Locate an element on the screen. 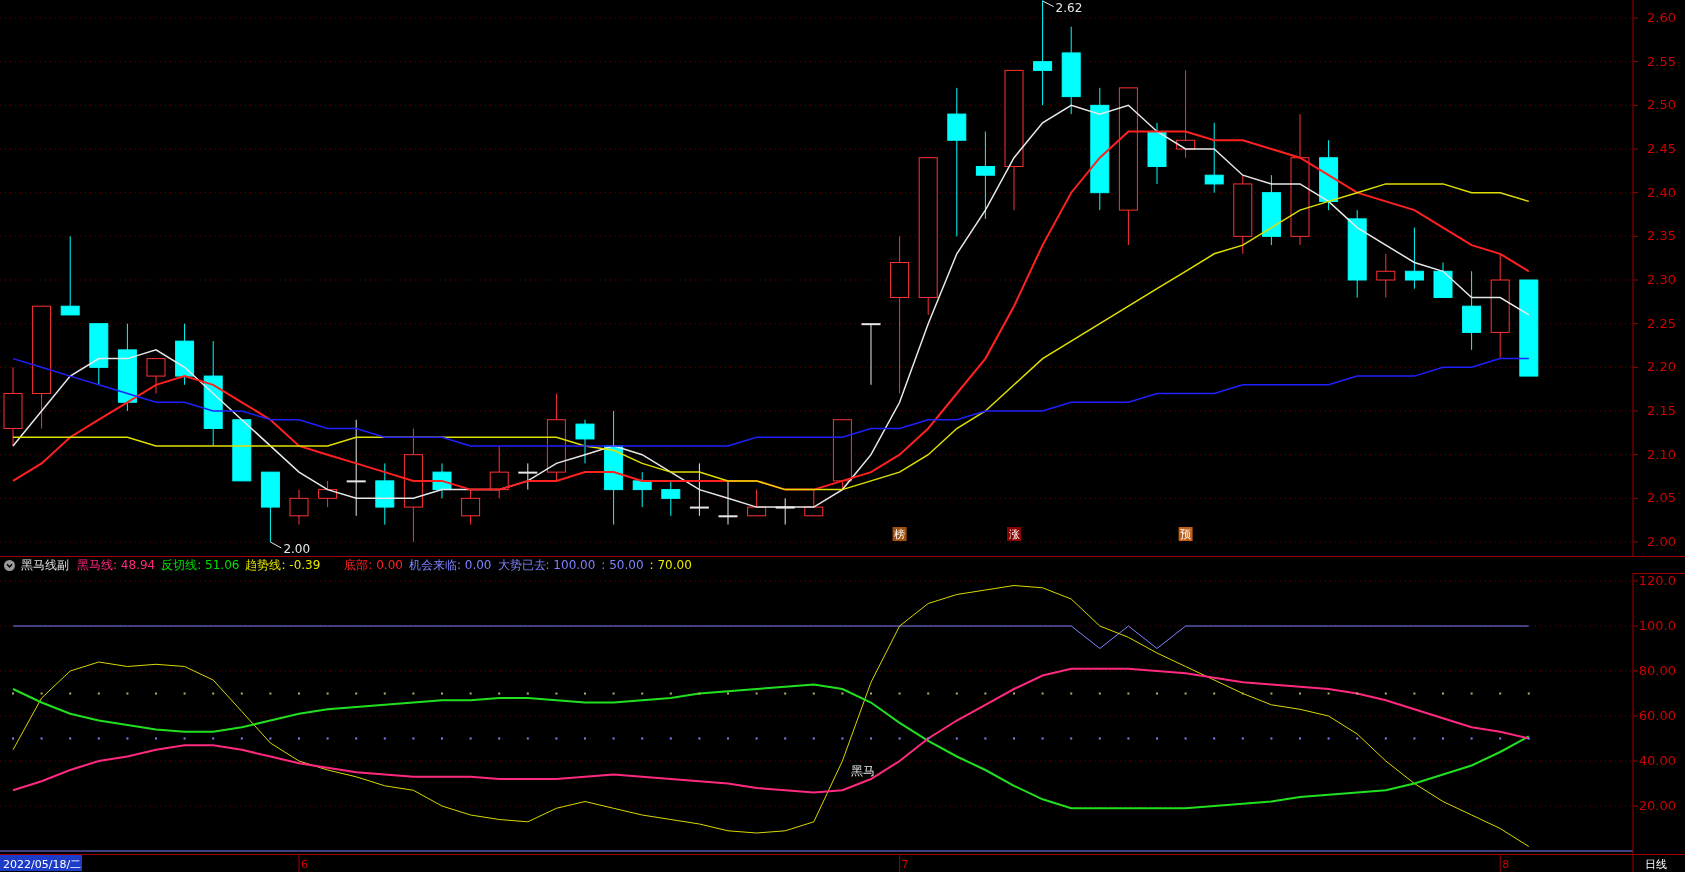 The width and height of the screenshot is (1685, 872). axis-label: 120.0 is located at coordinates (1657, 580).